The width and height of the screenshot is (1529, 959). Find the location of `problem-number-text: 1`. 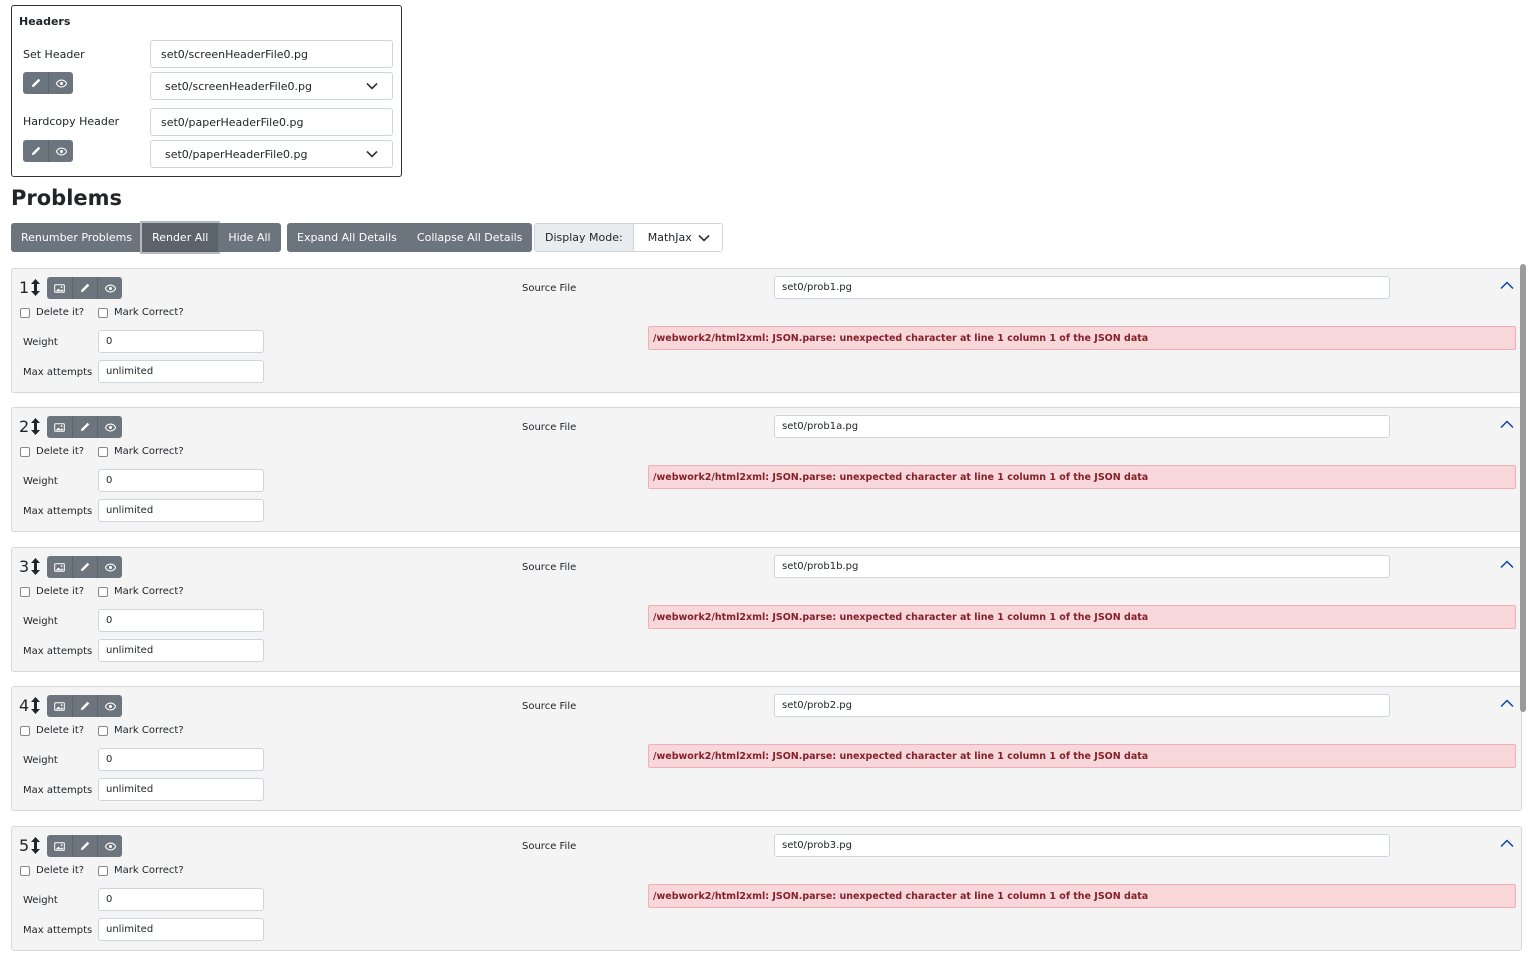

problem-number-text: 1 is located at coordinates (24, 287).